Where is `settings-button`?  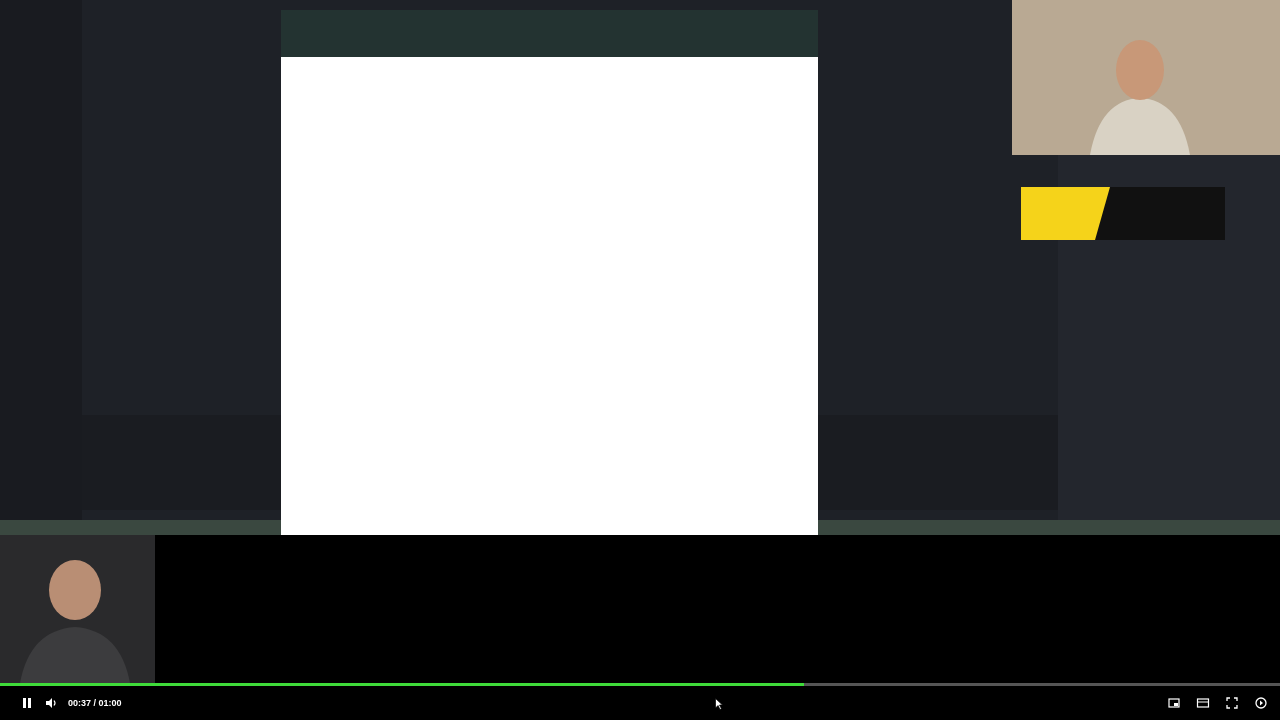
settings-button is located at coordinates (1261, 703).